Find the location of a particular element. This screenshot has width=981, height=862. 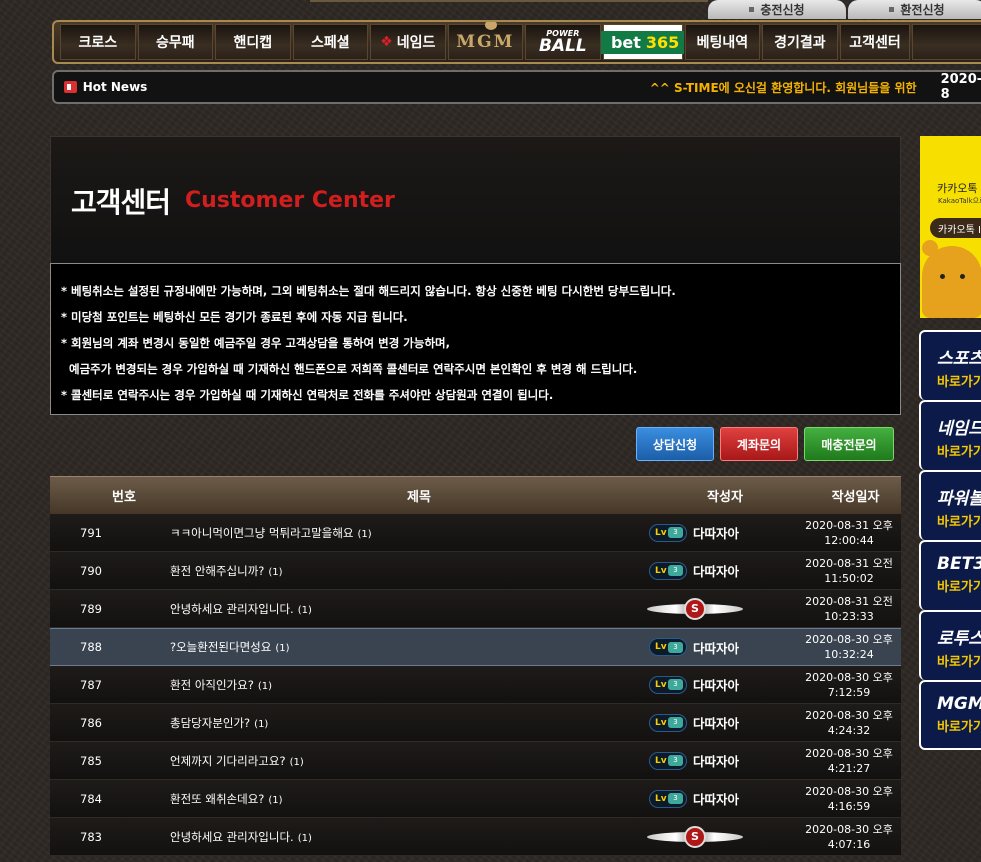

nav-powerball: POWER BALL is located at coordinates (563, 42).